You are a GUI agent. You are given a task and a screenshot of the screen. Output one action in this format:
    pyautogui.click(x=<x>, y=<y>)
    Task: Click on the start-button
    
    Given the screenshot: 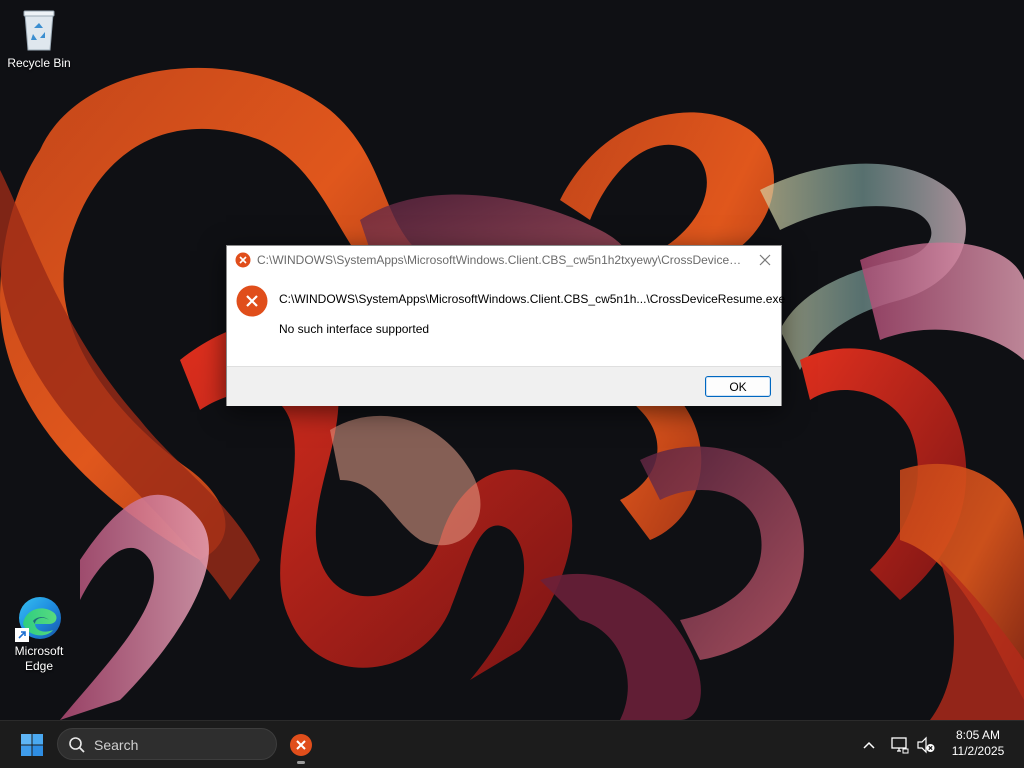 What is the action you would take?
    pyautogui.click(x=32, y=745)
    